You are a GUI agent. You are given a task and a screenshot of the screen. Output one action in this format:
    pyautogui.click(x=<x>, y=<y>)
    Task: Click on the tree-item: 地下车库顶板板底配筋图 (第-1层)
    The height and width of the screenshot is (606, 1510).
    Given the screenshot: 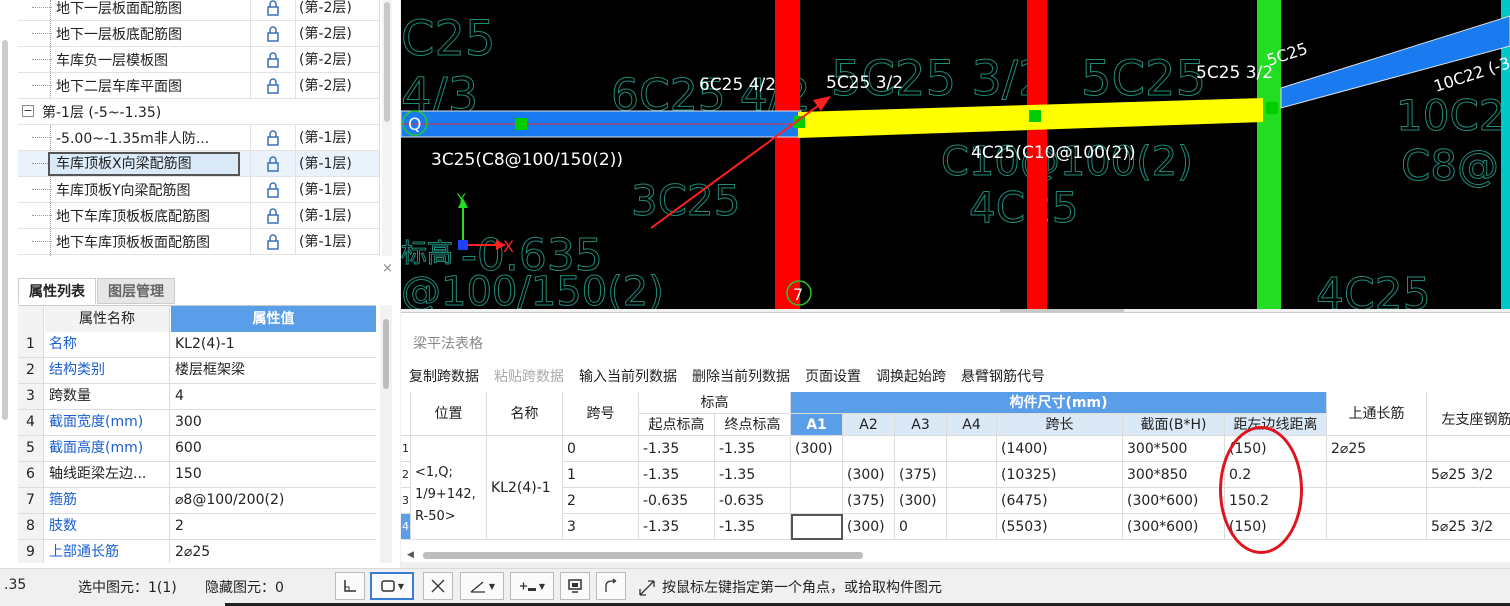 What is the action you would take?
    pyautogui.click(x=198, y=215)
    